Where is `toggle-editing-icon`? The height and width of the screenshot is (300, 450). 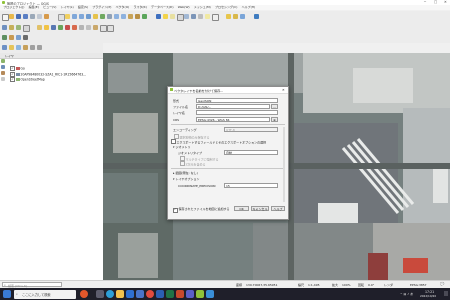
toggle-editing-icon is located at coordinates (46, 27).